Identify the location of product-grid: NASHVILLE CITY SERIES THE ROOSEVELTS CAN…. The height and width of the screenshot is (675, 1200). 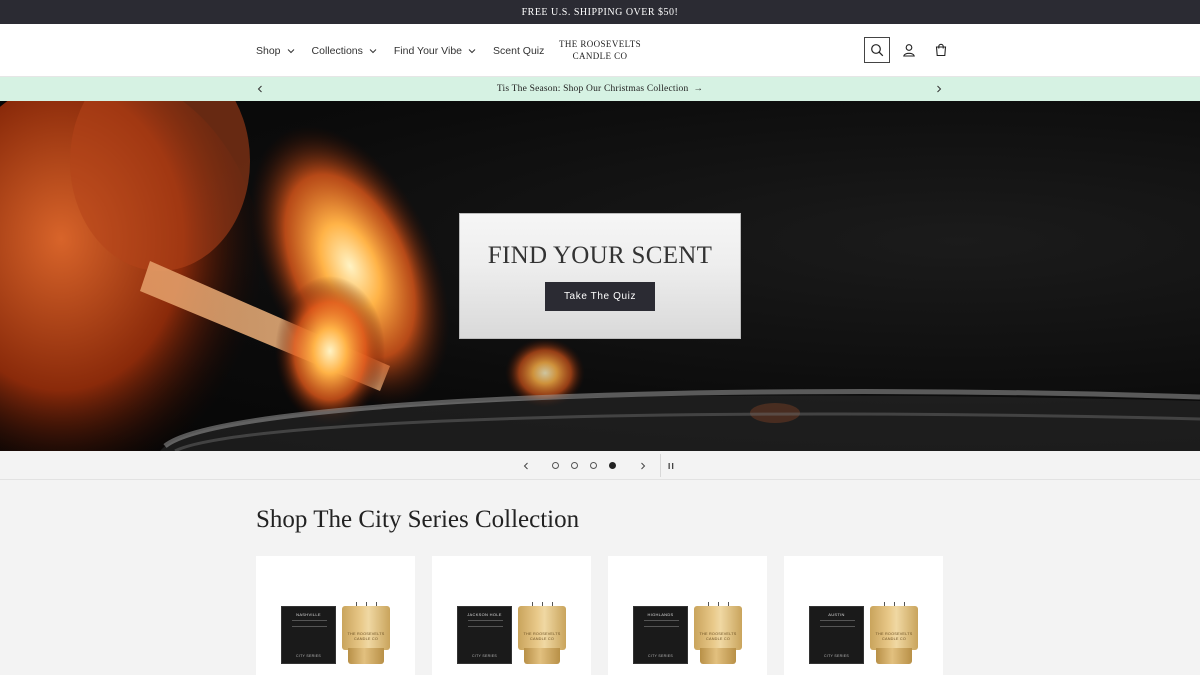
(599, 615).